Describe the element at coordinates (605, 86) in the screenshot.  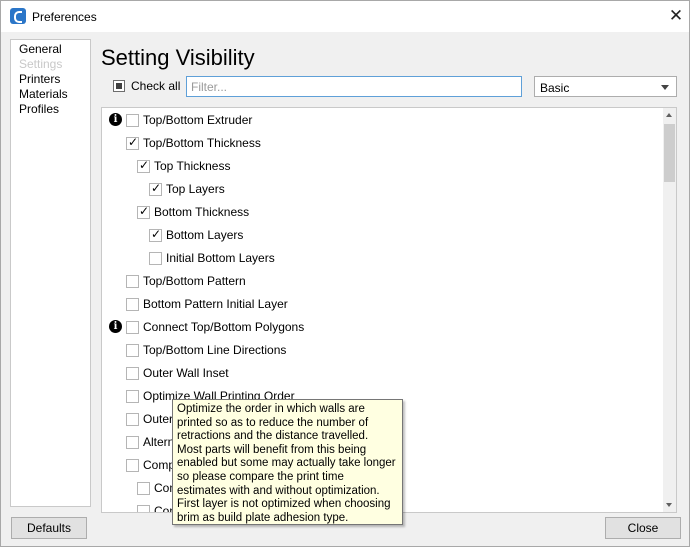
I see `visibility-preset-select: Basic` at that location.